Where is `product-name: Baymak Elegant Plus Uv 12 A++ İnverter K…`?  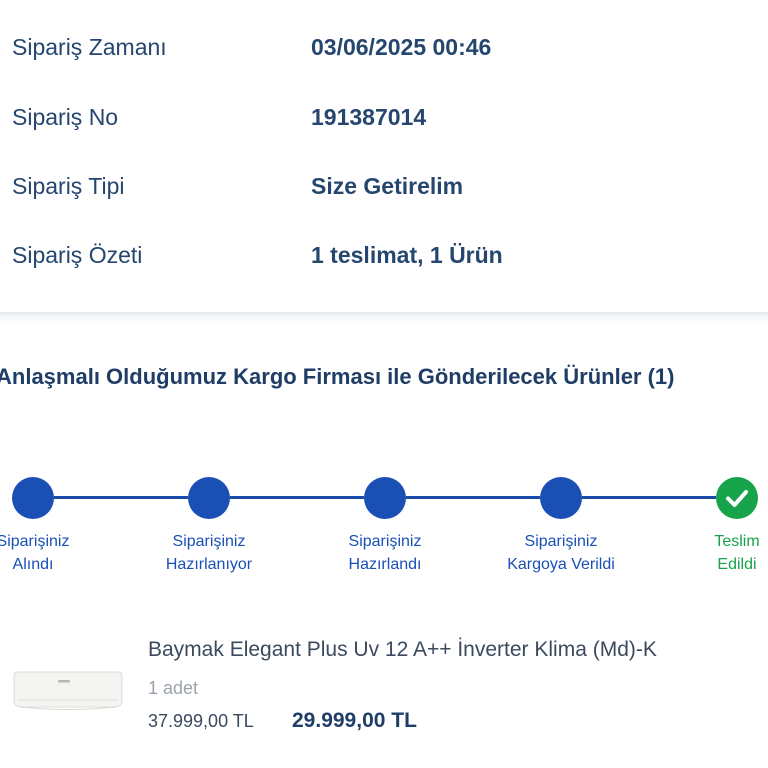 product-name: Baymak Elegant Plus Uv 12 A++ İnverter K… is located at coordinates (402, 650).